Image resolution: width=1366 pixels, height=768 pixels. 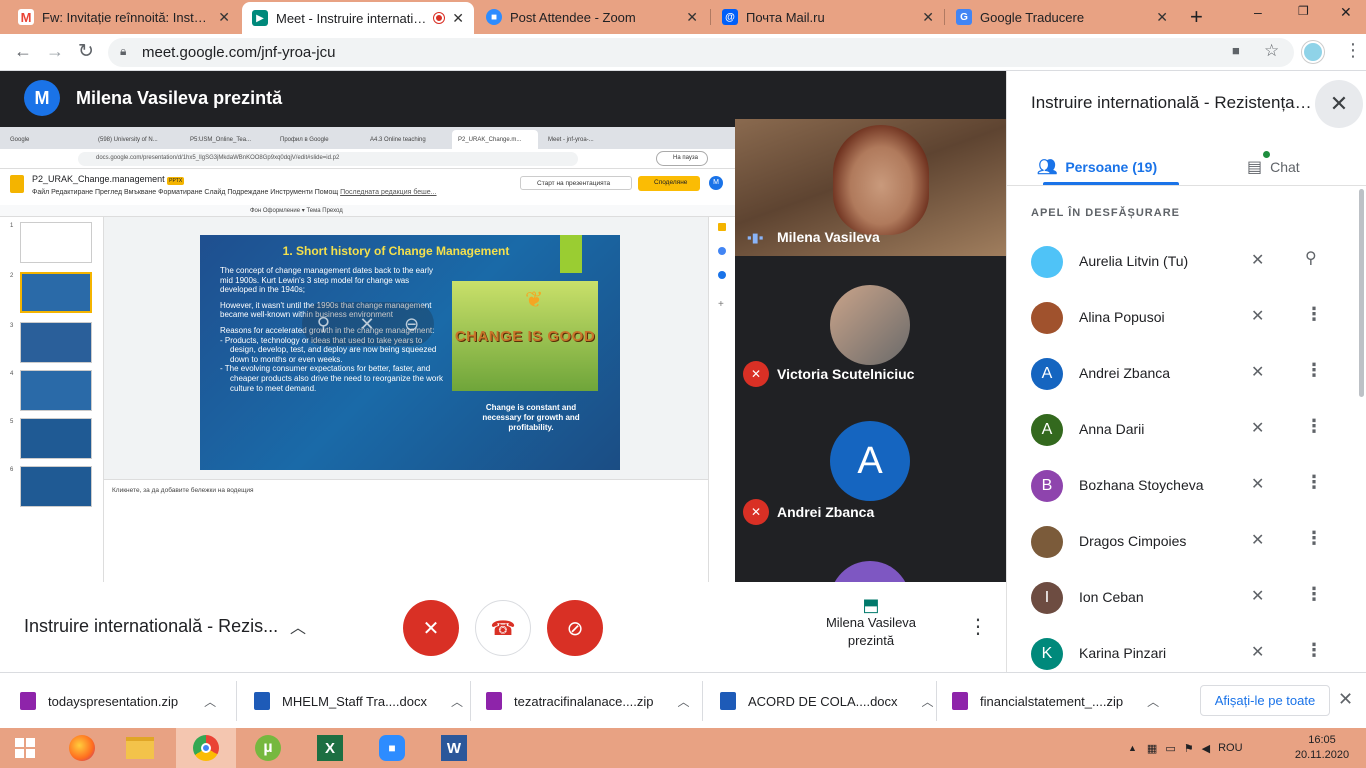 I want to click on participant-row: K Karina Pinzari ✕ ⋮, so click(x=1186, y=649).